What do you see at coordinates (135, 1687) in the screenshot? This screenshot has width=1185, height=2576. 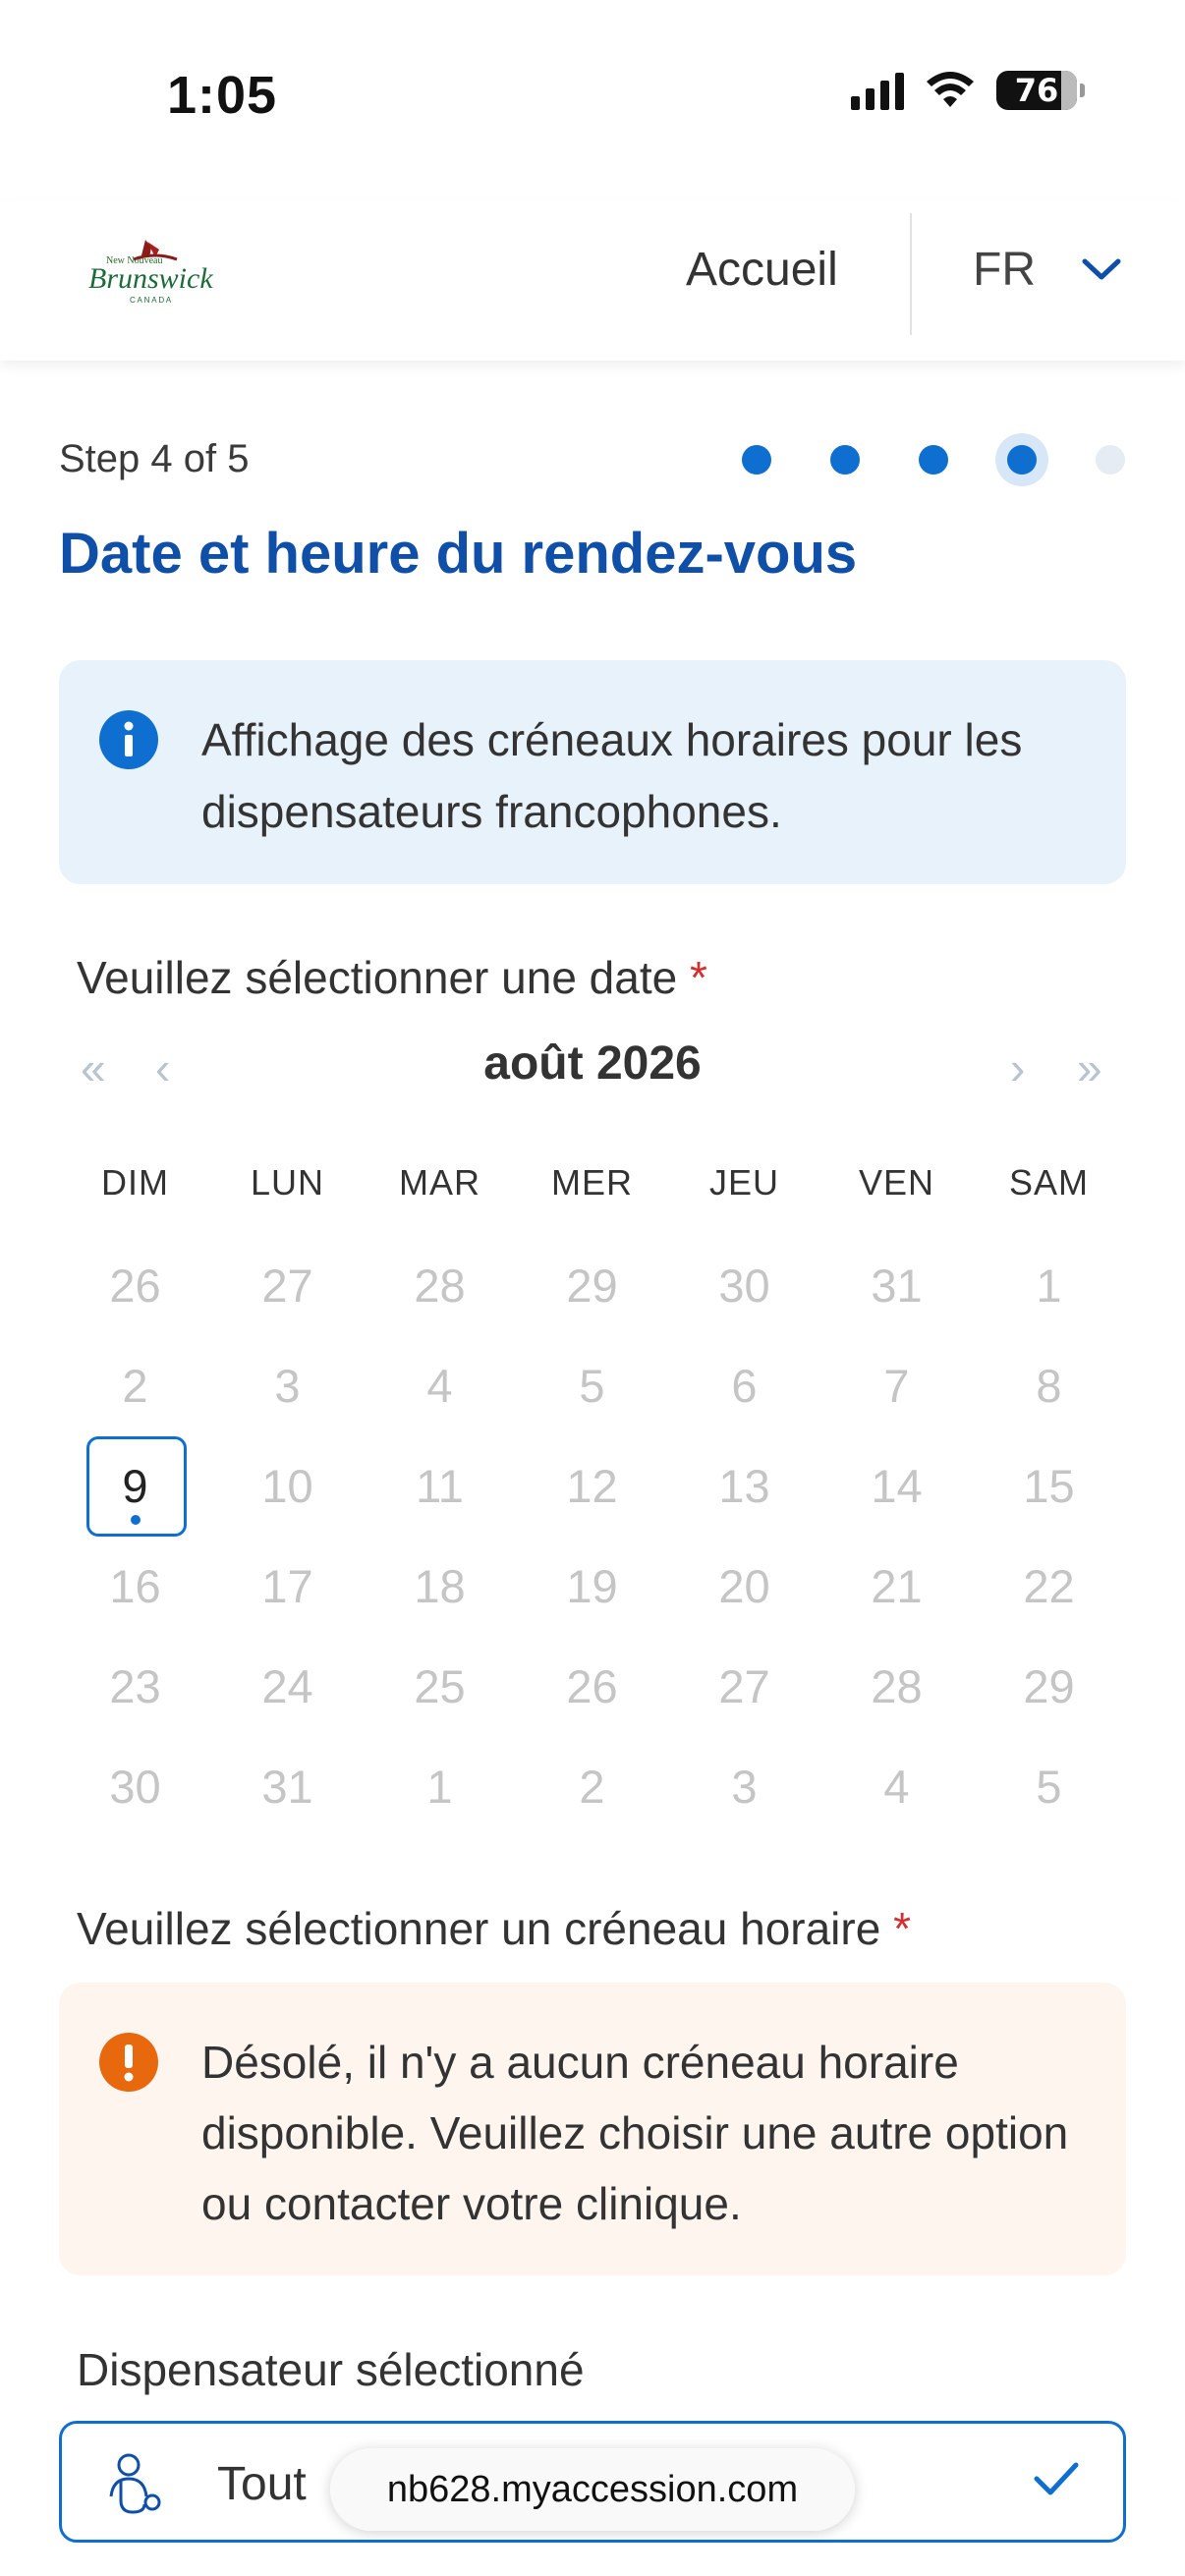 I see `calendar-day: 23` at bounding box center [135, 1687].